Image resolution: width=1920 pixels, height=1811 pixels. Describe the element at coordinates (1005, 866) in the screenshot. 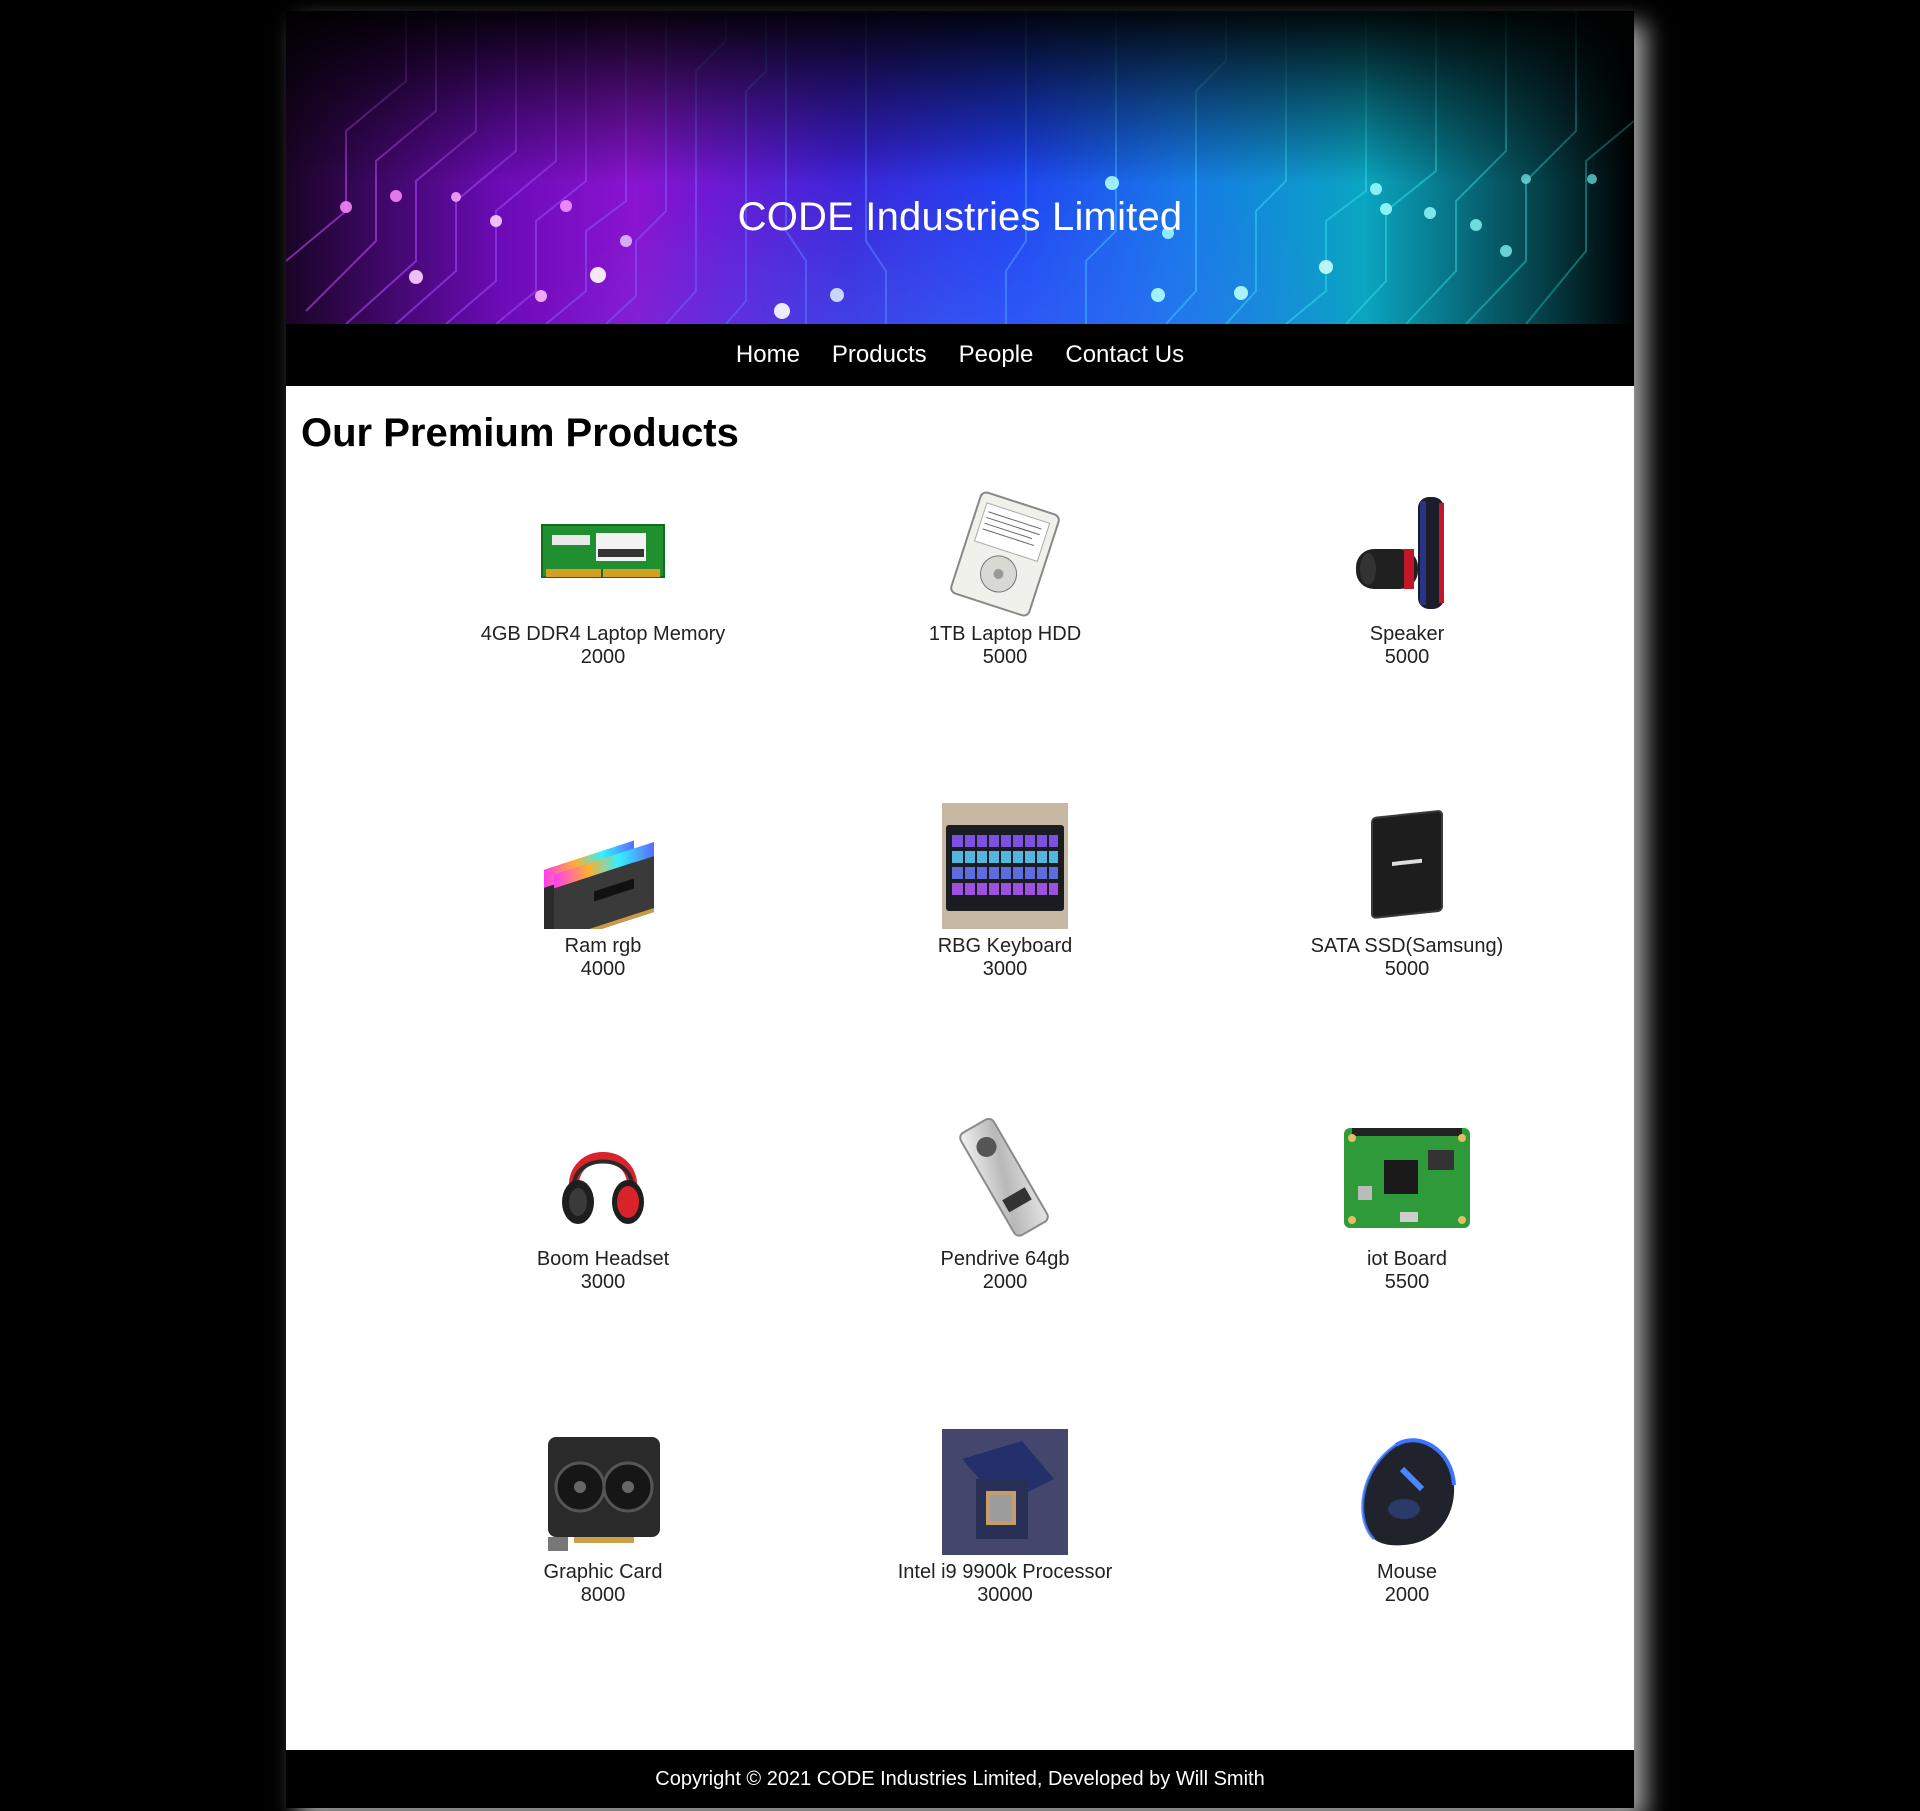

I see `keyboard-icon` at that location.